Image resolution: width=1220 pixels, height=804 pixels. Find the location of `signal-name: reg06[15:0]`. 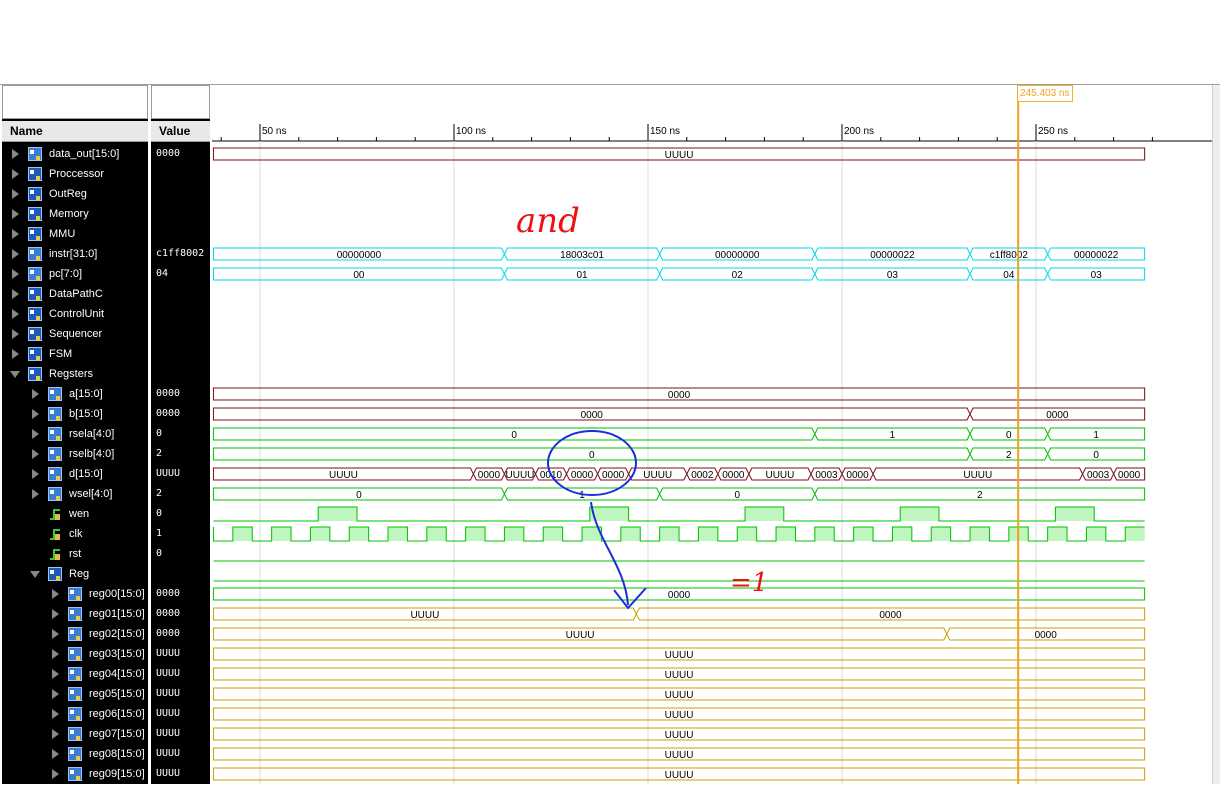

signal-name: reg06[15:0] is located at coordinates (117, 714).